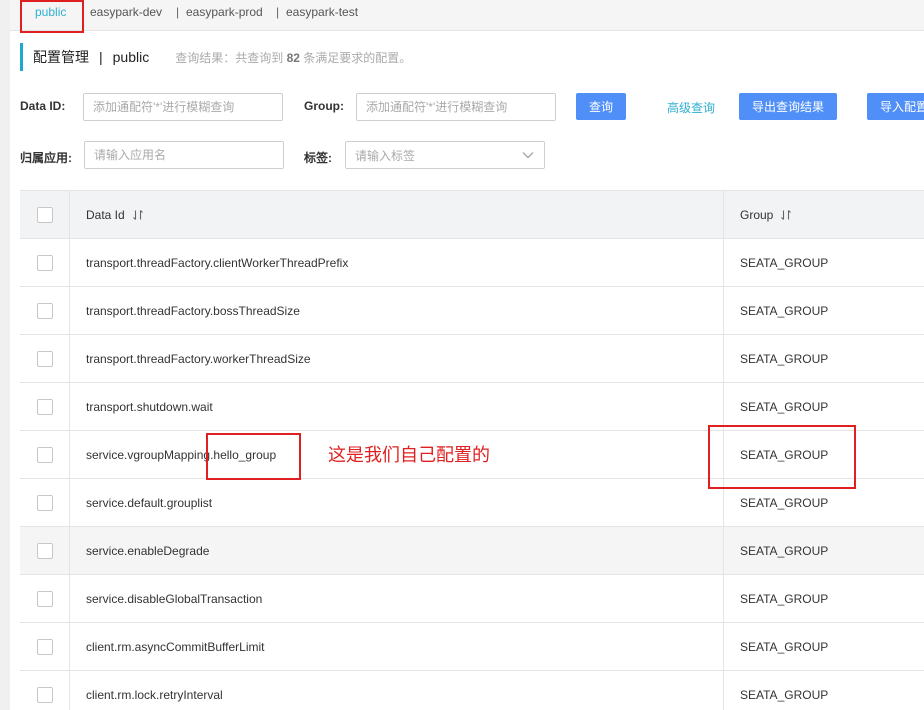  What do you see at coordinates (324, 106) in the screenshot?
I see `group-label: Group:` at bounding box center [324, 106].